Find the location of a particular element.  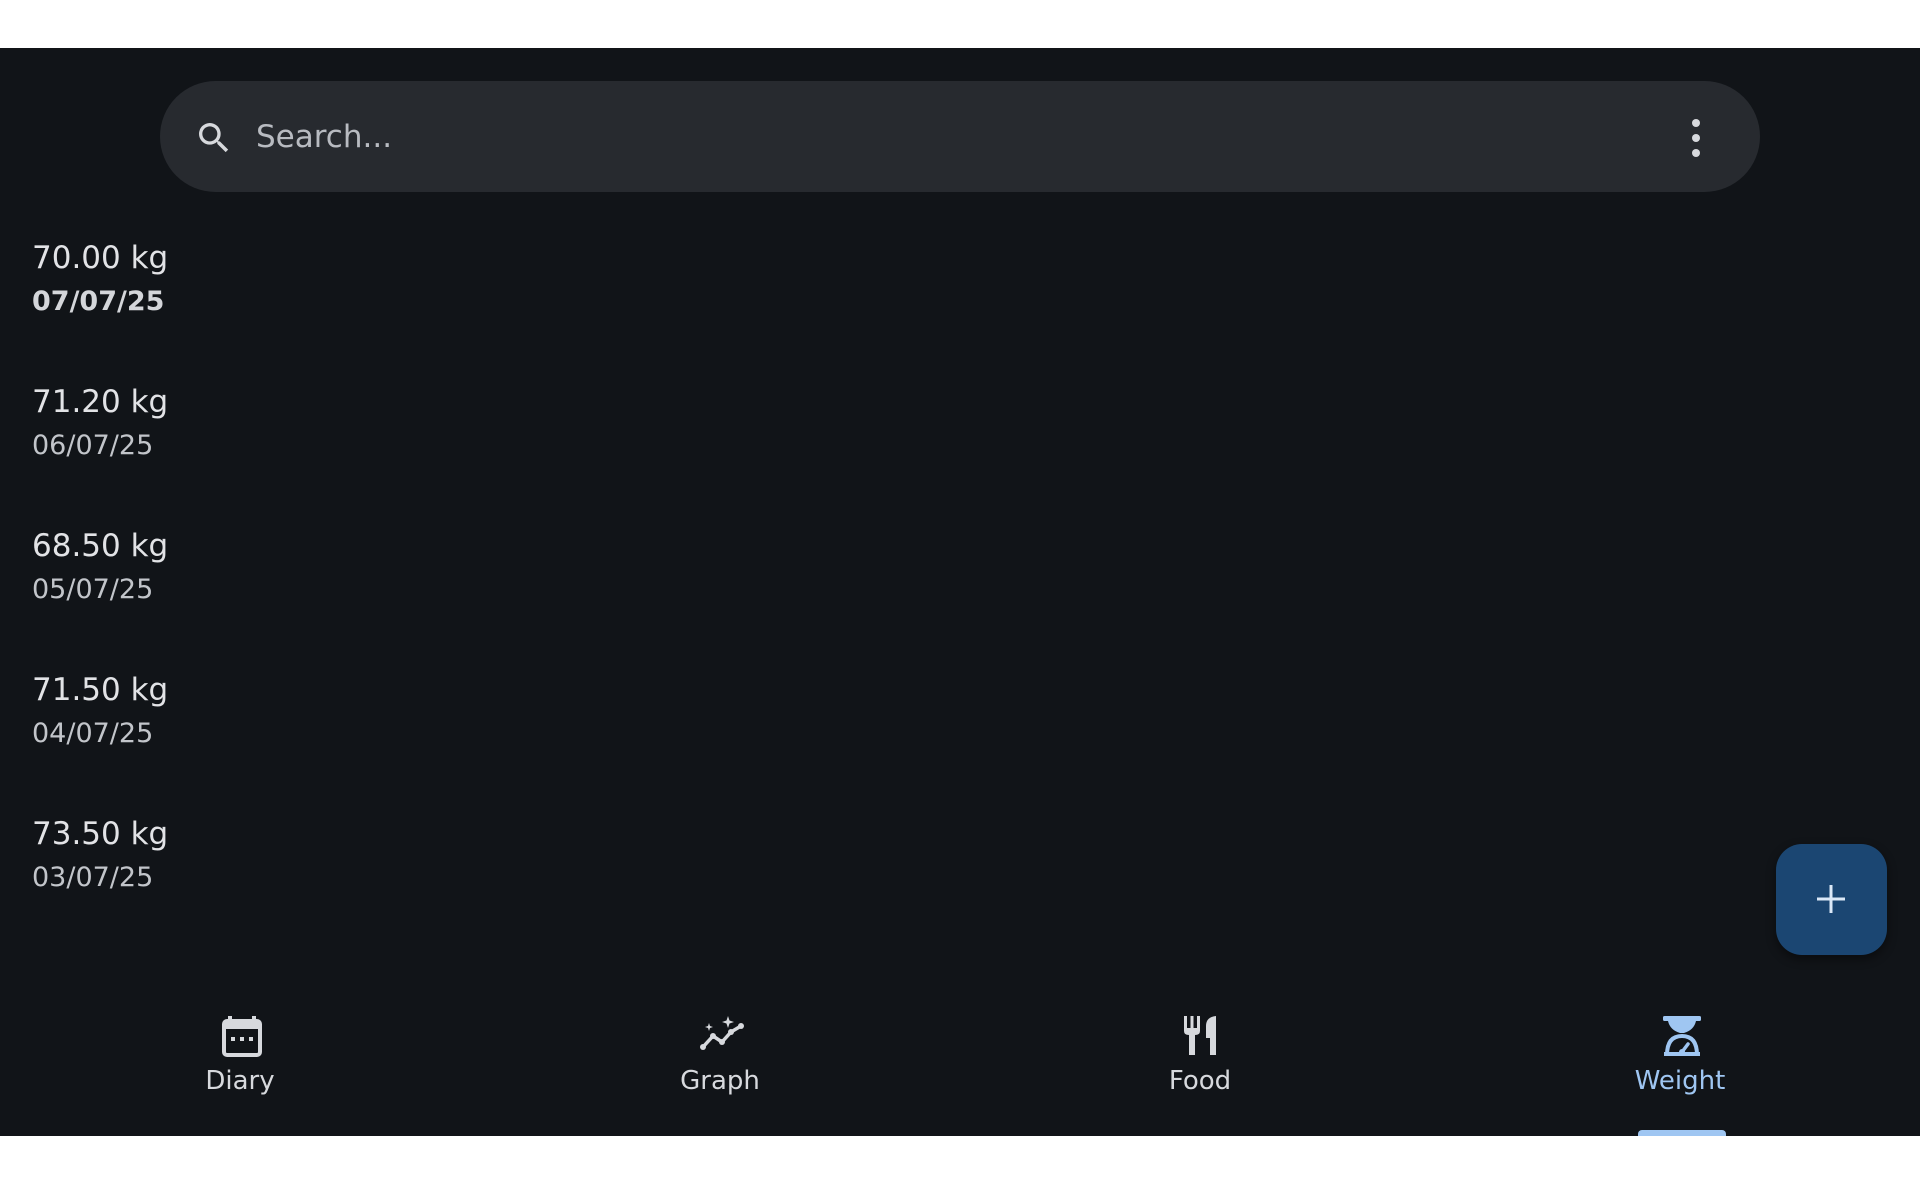

active-tab-indicator is located at coordinates (1682, 1133).